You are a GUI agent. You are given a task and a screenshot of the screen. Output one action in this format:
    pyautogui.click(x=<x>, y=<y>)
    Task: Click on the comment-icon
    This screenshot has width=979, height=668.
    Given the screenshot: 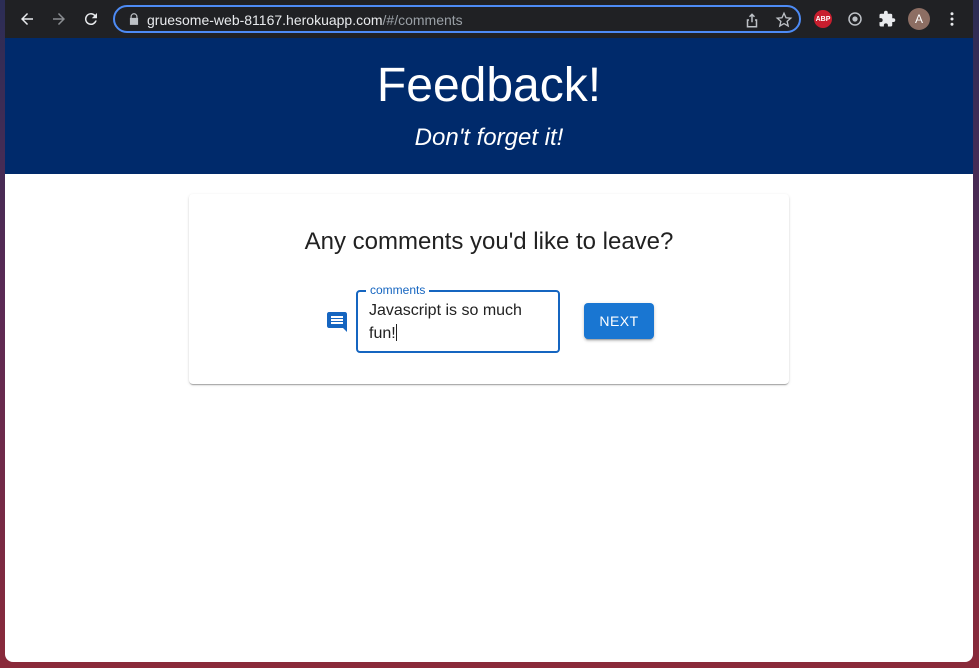 What is the action you would take?
    pyautogui.click(x=337, y=322)
    